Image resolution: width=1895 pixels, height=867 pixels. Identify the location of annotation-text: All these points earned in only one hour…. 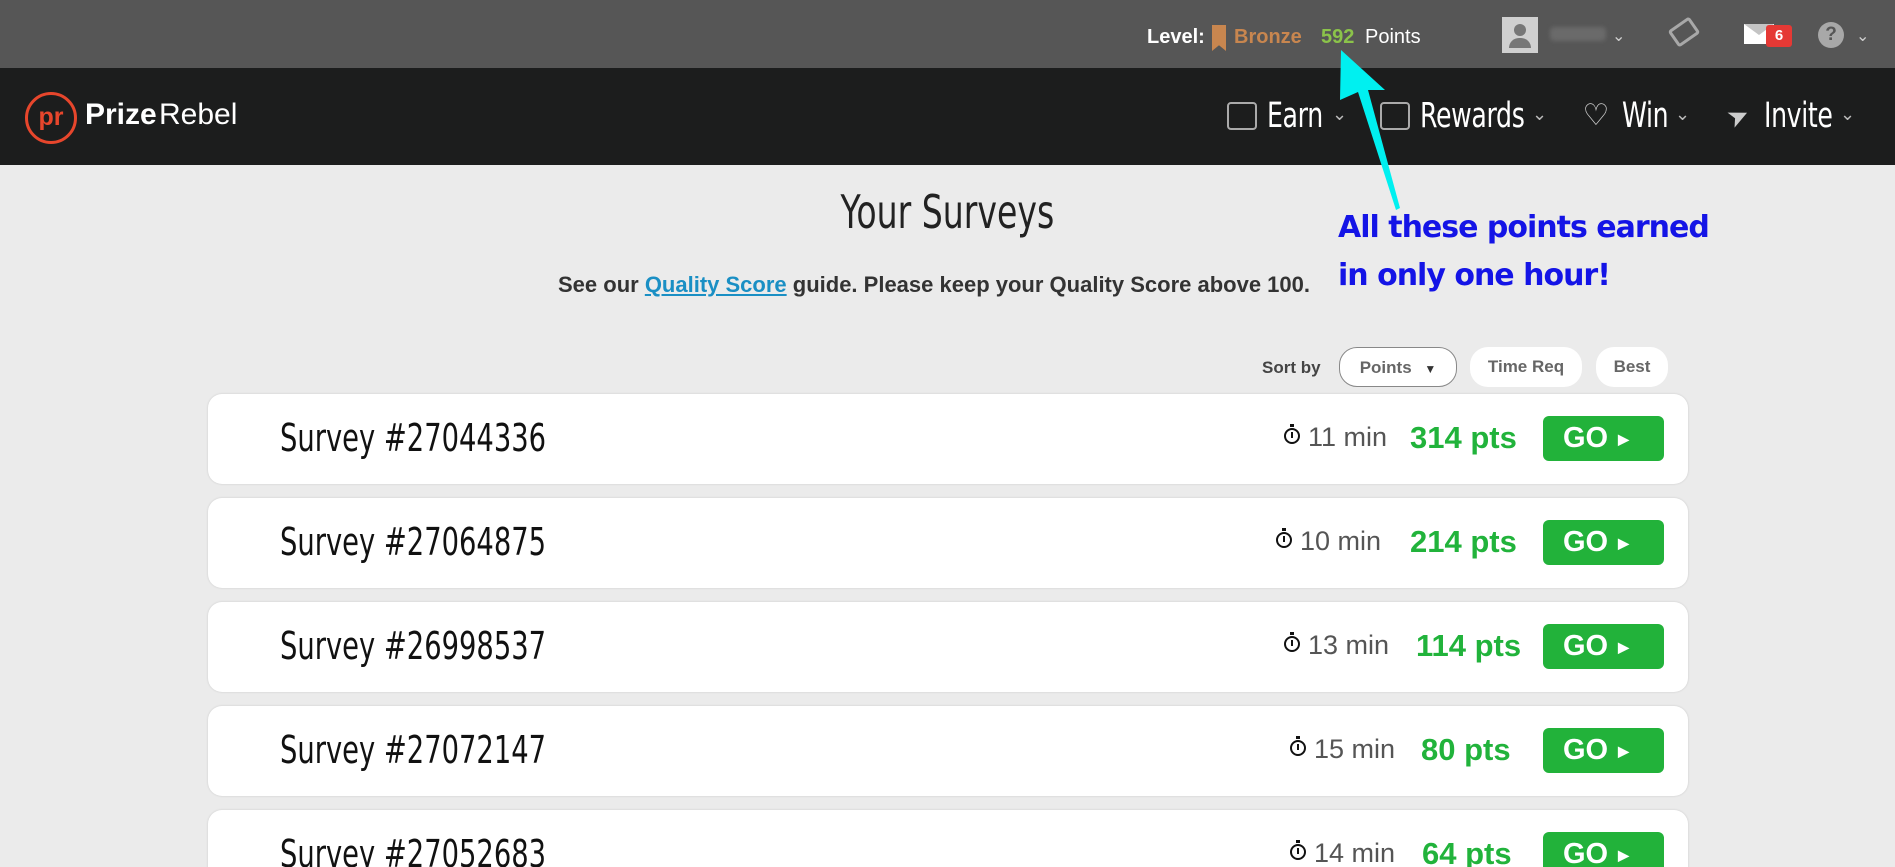
(1524, 252).